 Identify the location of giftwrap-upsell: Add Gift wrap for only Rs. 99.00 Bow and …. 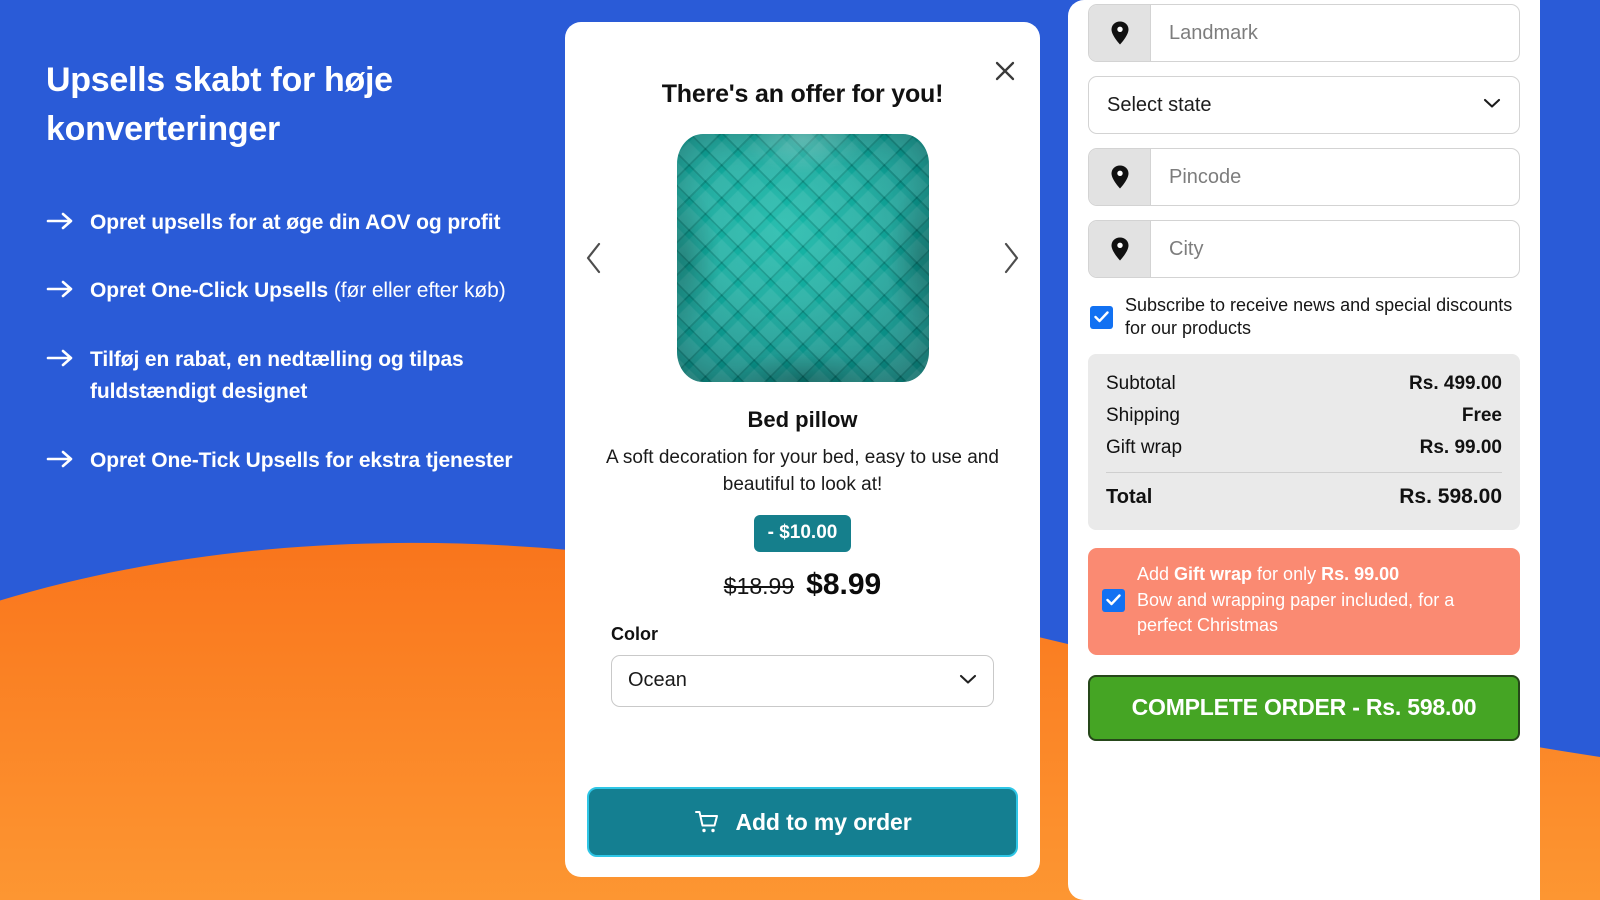
(1304, 601).